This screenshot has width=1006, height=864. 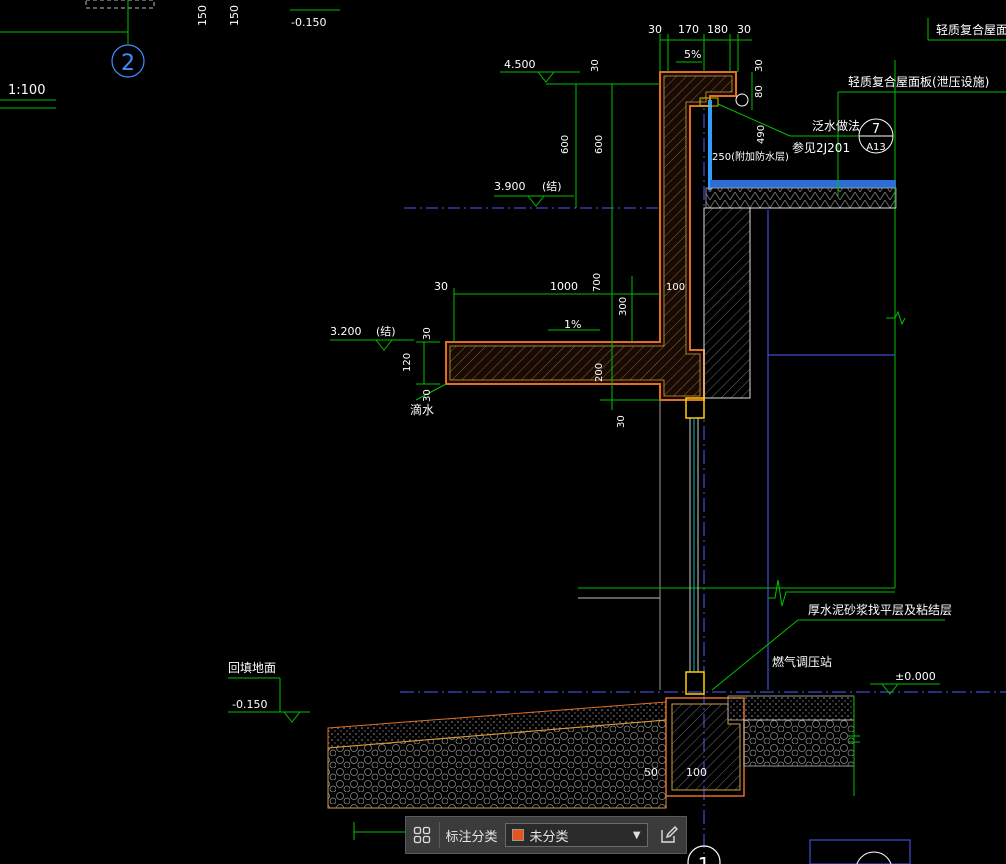 I want to click on window-frame, so click(x=695, y=546).